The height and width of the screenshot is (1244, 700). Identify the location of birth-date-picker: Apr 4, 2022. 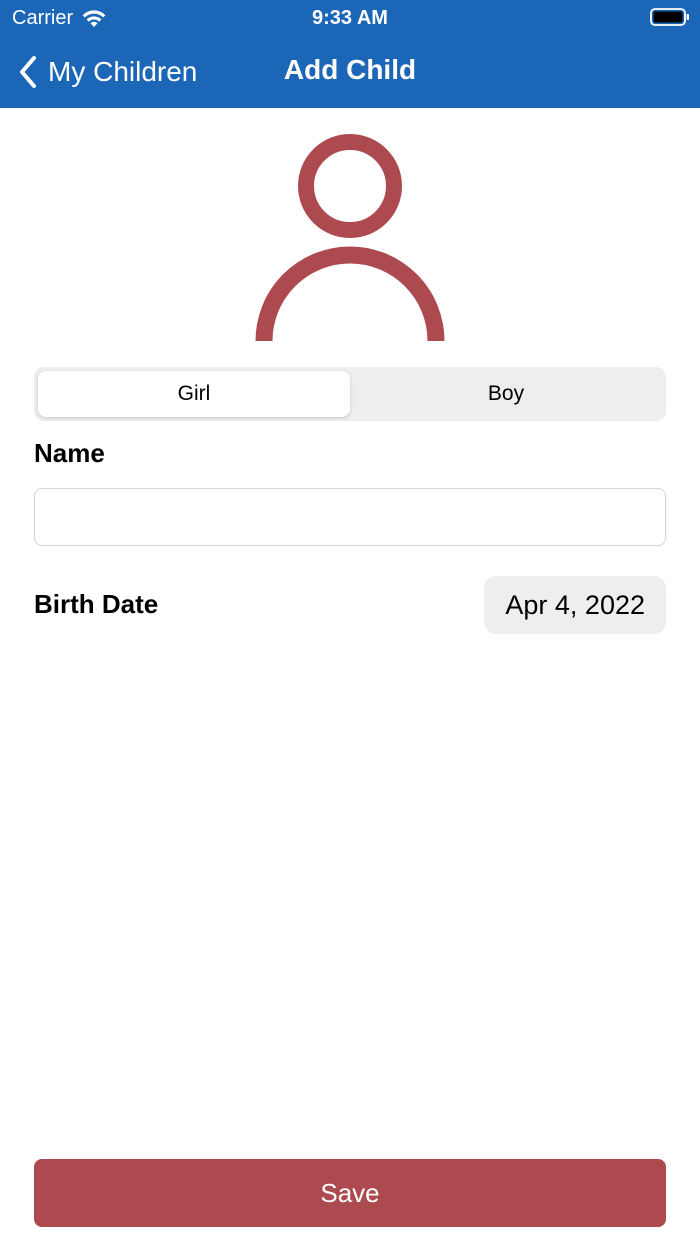
(575, 605).